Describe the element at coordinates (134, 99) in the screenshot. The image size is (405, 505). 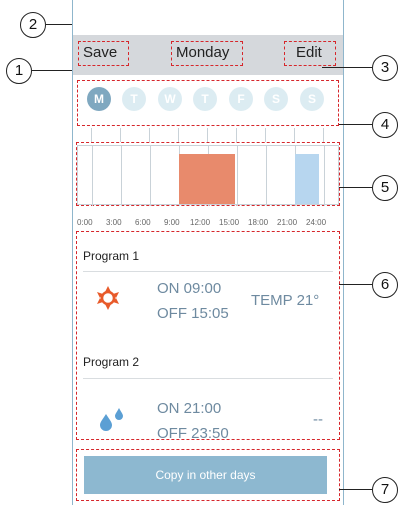
I see `day-tuesday: T` at that location.